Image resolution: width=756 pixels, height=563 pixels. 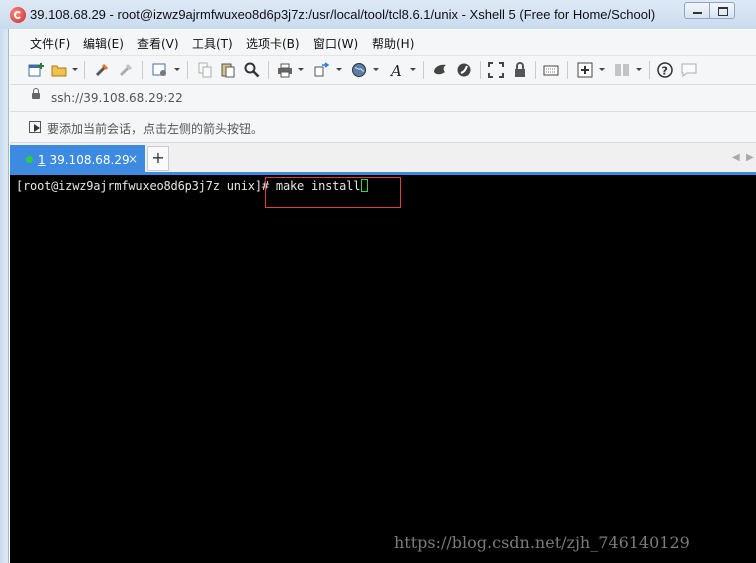 I want to click on new-session-icon, so click(x=36, y=70).